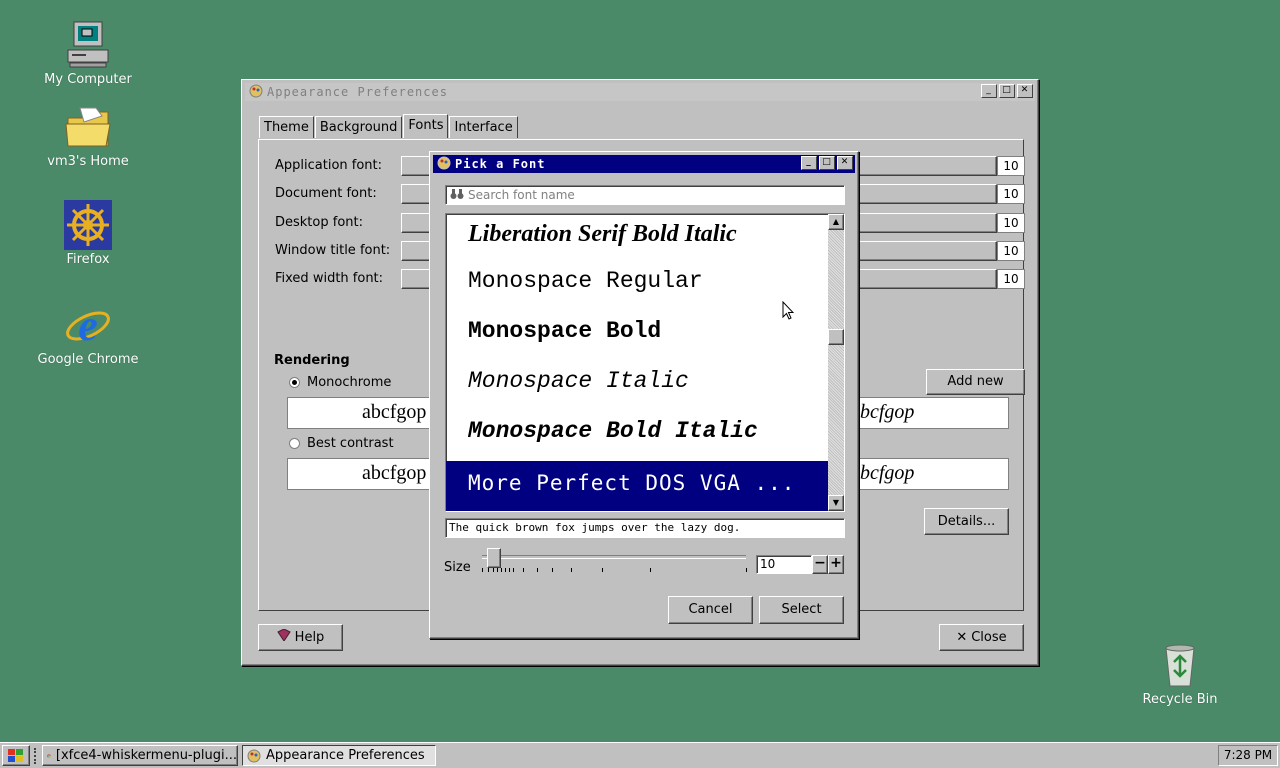 The width and height of the screenshot is (1280, 768). What do you see at coordinates (88, 359) in the screenshot?
I see `desktop-icon-label: Google Chrome` at bounding box center [88, 359].